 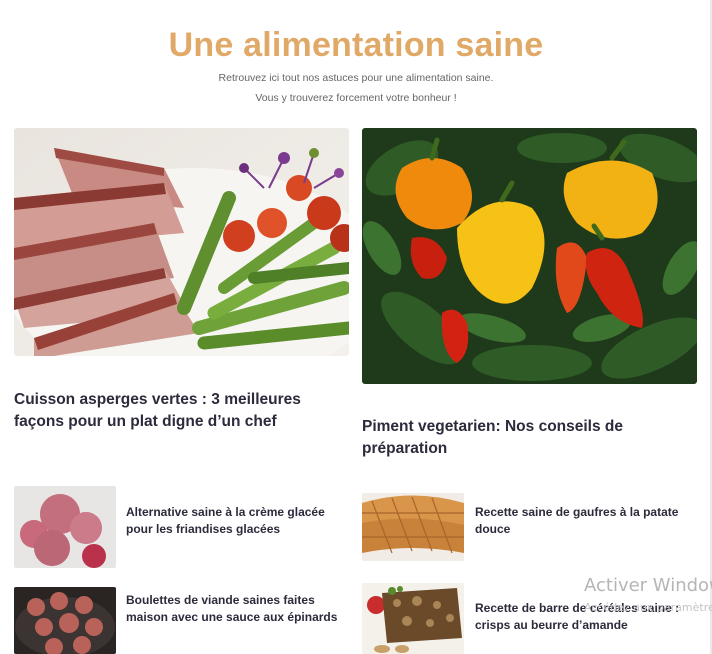 I want to click on article-image-meatballs, so click(x=65, y=620).